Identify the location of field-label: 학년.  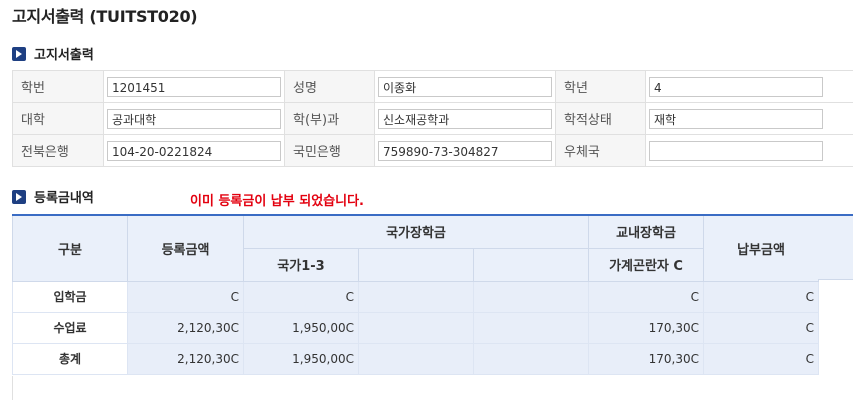
(600, 86).